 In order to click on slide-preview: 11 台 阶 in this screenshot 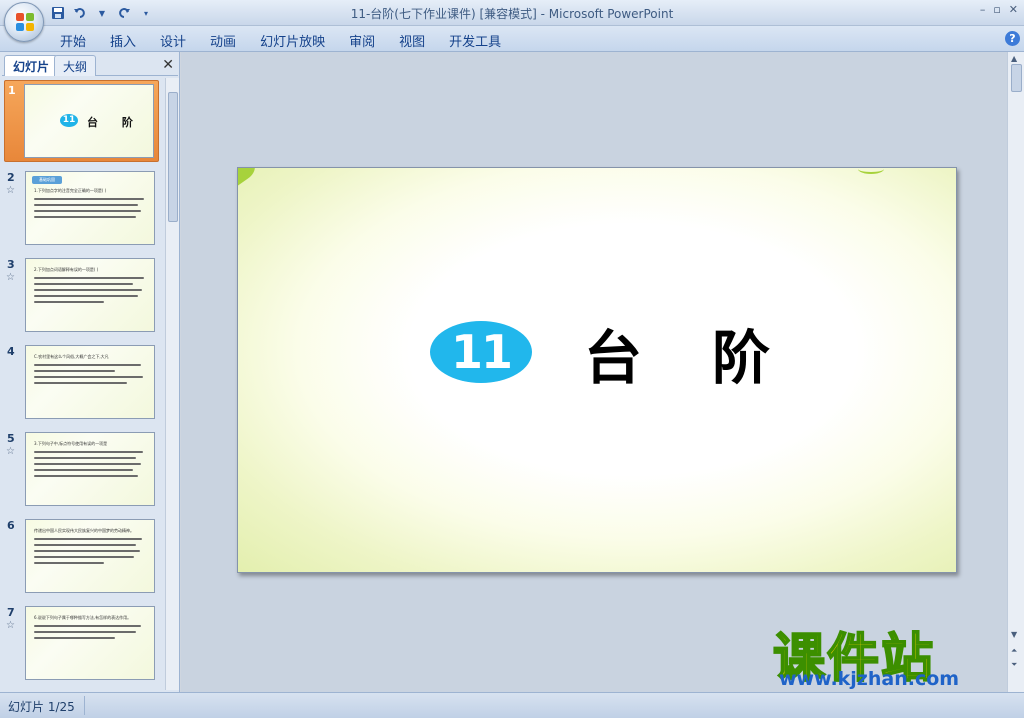, I will do `click(89, 121)`.